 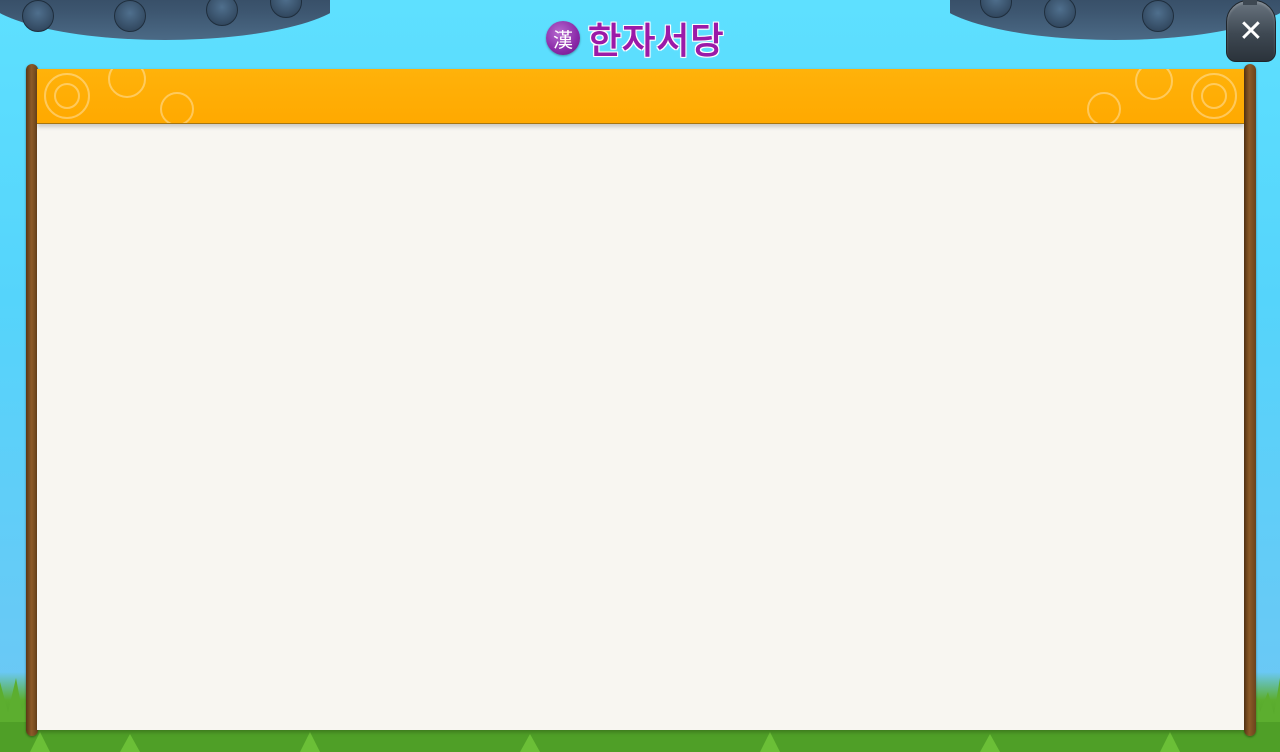 What do you see at coordinates (640, 96) in the screenshot?
I see `panel-header` at bounding box center [640, 96].